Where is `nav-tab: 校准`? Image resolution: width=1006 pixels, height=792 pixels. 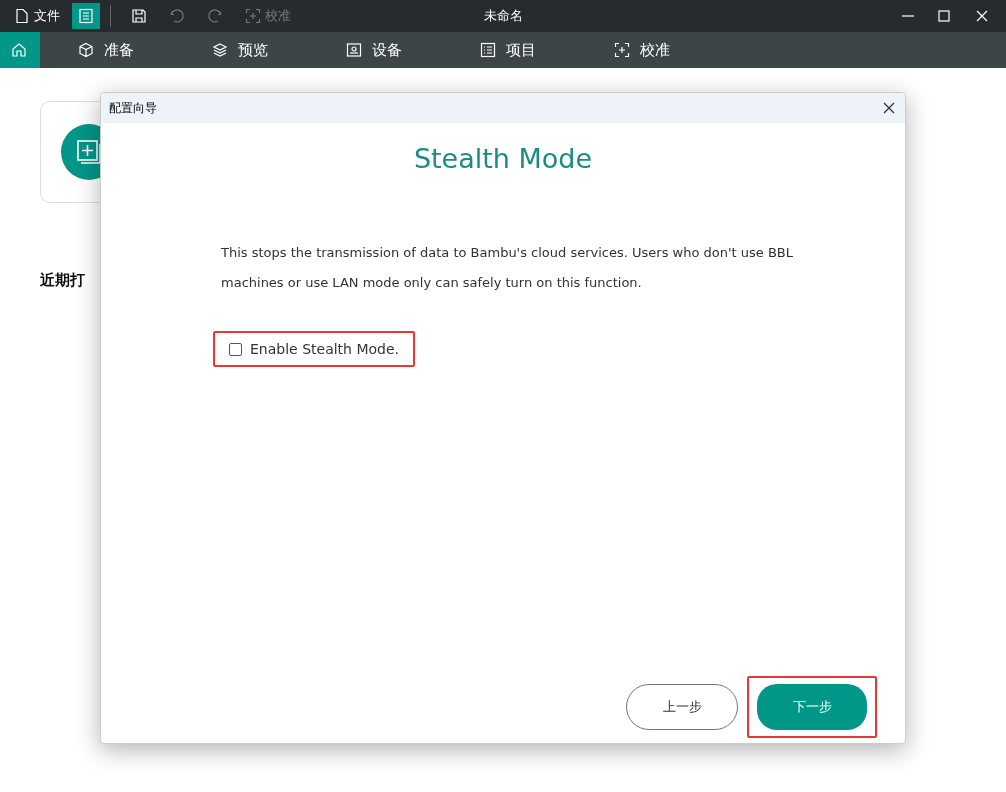 nav-tab: 校准 is located at coordinates (623, 50).